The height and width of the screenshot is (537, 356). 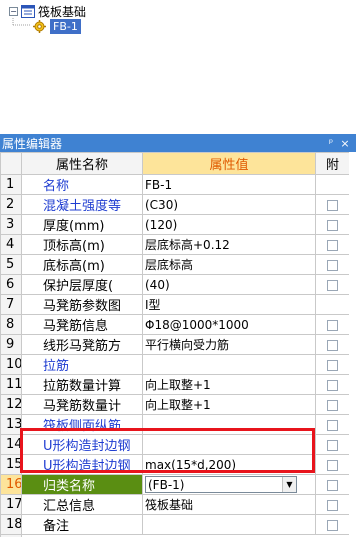 I want to click on property-row: 17 汇总信息 筏板基础, so click(x=175, y=504).